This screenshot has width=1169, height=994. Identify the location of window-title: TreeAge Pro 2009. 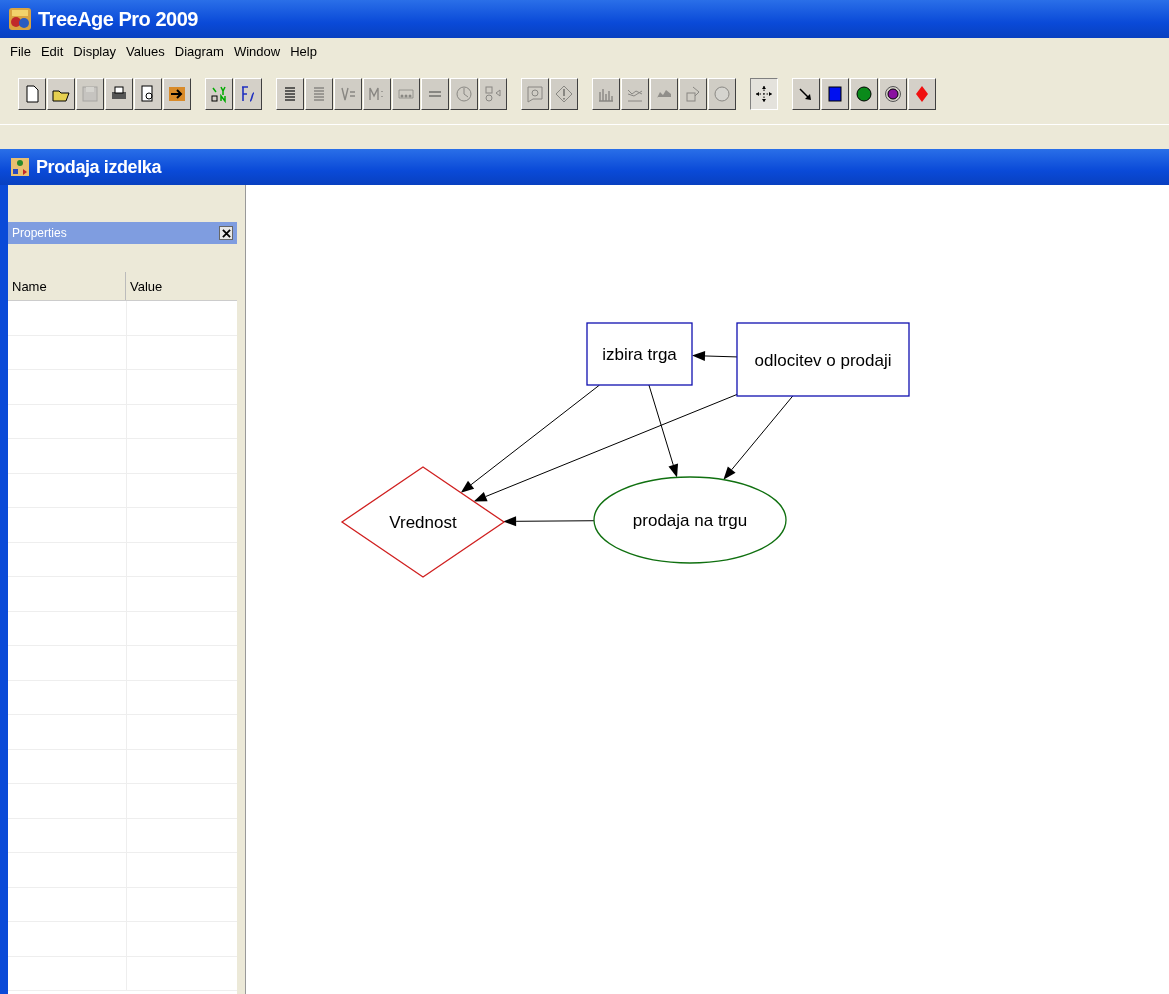
(118, 19).